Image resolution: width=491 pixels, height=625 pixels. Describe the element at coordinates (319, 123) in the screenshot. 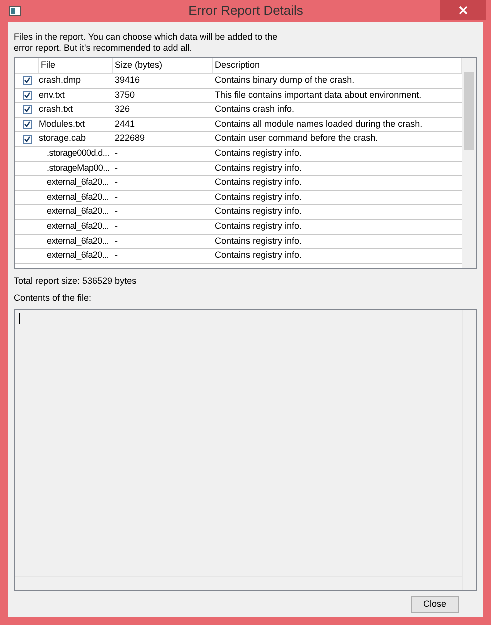

I see `table-cell: Contains all module names loaded during the crash.` at that location.